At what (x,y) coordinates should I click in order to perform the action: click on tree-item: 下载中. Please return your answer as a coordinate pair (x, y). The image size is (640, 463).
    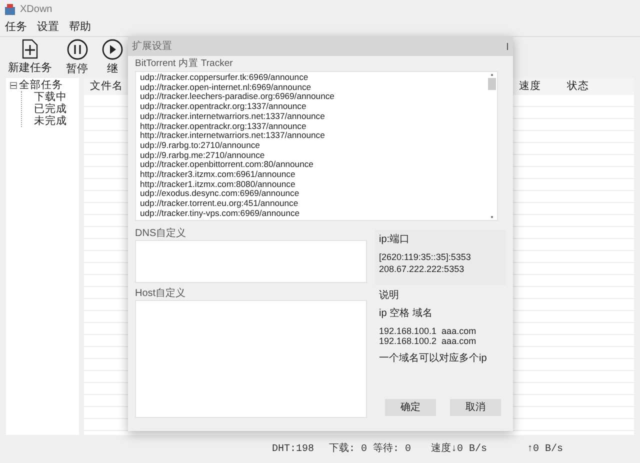
    Looking at the image, I should click on (56, 97).